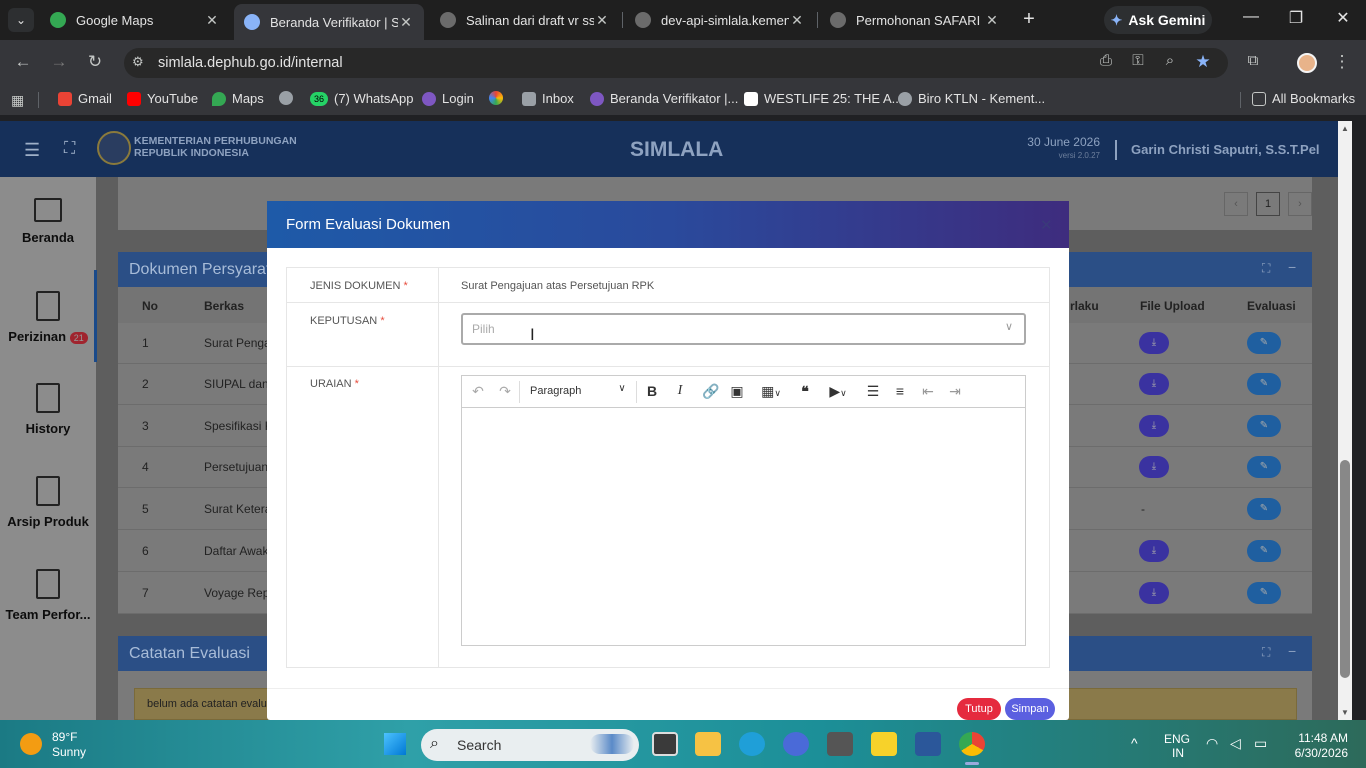  Describe the element at coordinates (1178, 753) in the screenshot. I see `language-line2: IN` at that location.